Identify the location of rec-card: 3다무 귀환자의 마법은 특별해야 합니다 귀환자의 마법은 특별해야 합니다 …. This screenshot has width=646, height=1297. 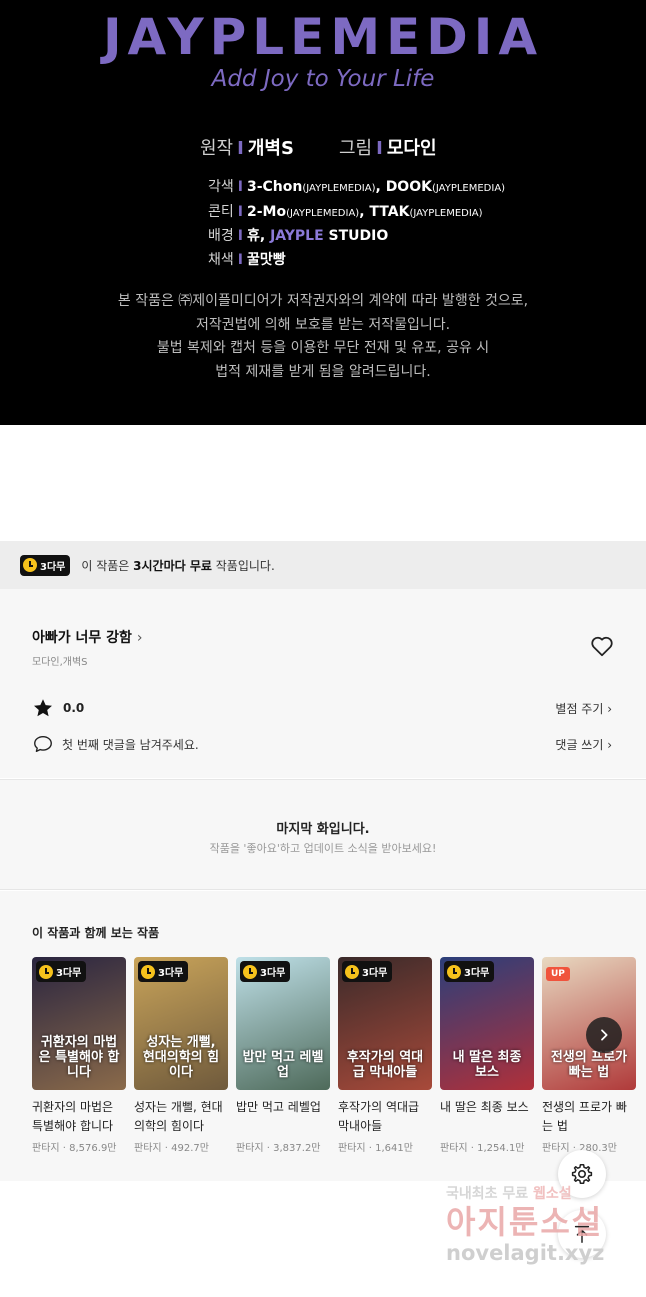
(79, 1055).